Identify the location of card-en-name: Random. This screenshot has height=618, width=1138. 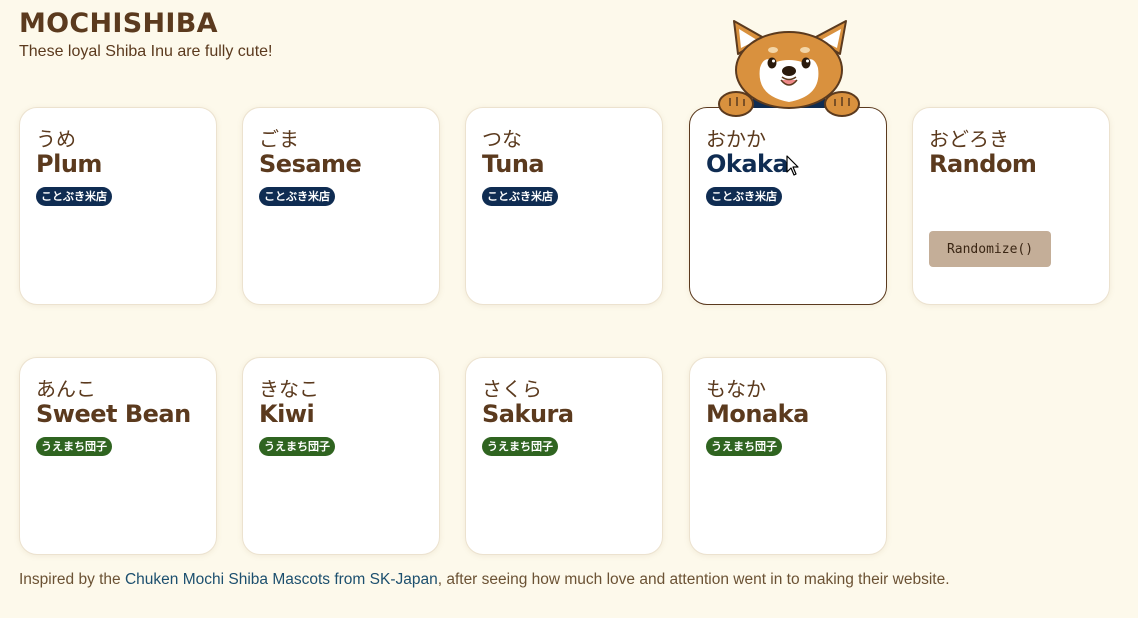
(983, 164).